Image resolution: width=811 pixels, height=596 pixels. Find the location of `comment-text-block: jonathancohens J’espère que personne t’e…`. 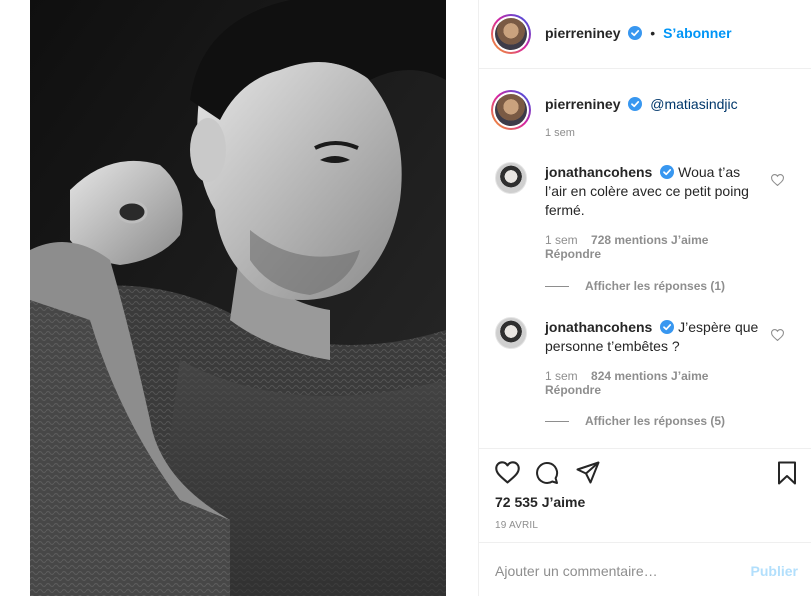

comment-text-block: jonathancohens J’espère que personne t’e… is located at coordinates (655, 337).